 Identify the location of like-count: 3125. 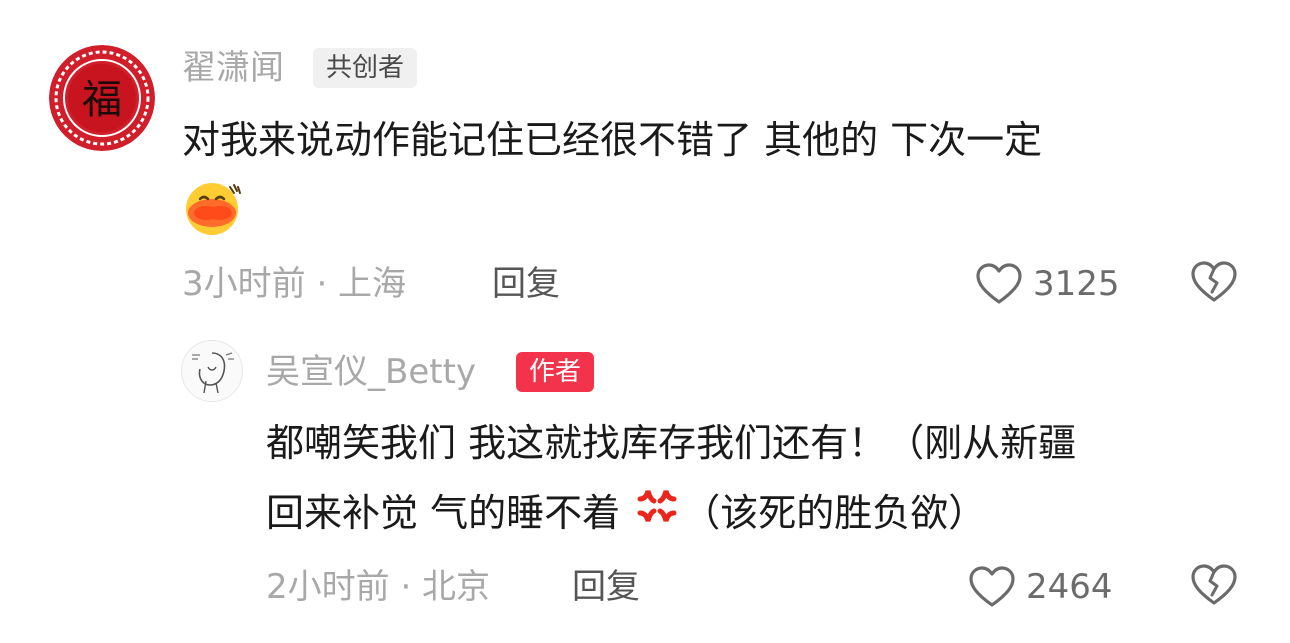
(1076, 284).